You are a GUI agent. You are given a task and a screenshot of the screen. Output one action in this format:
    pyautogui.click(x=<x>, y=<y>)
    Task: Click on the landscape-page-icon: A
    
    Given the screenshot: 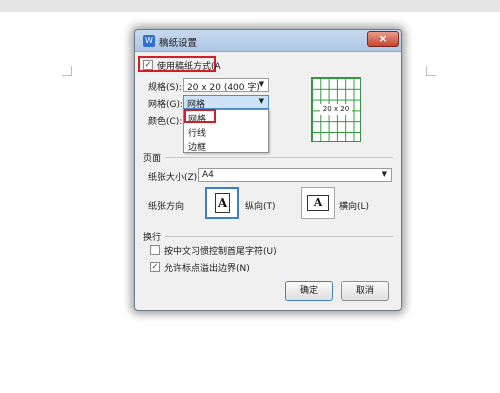 What is the action you would take?
    pyautogui.click(x=318, y=203)
    